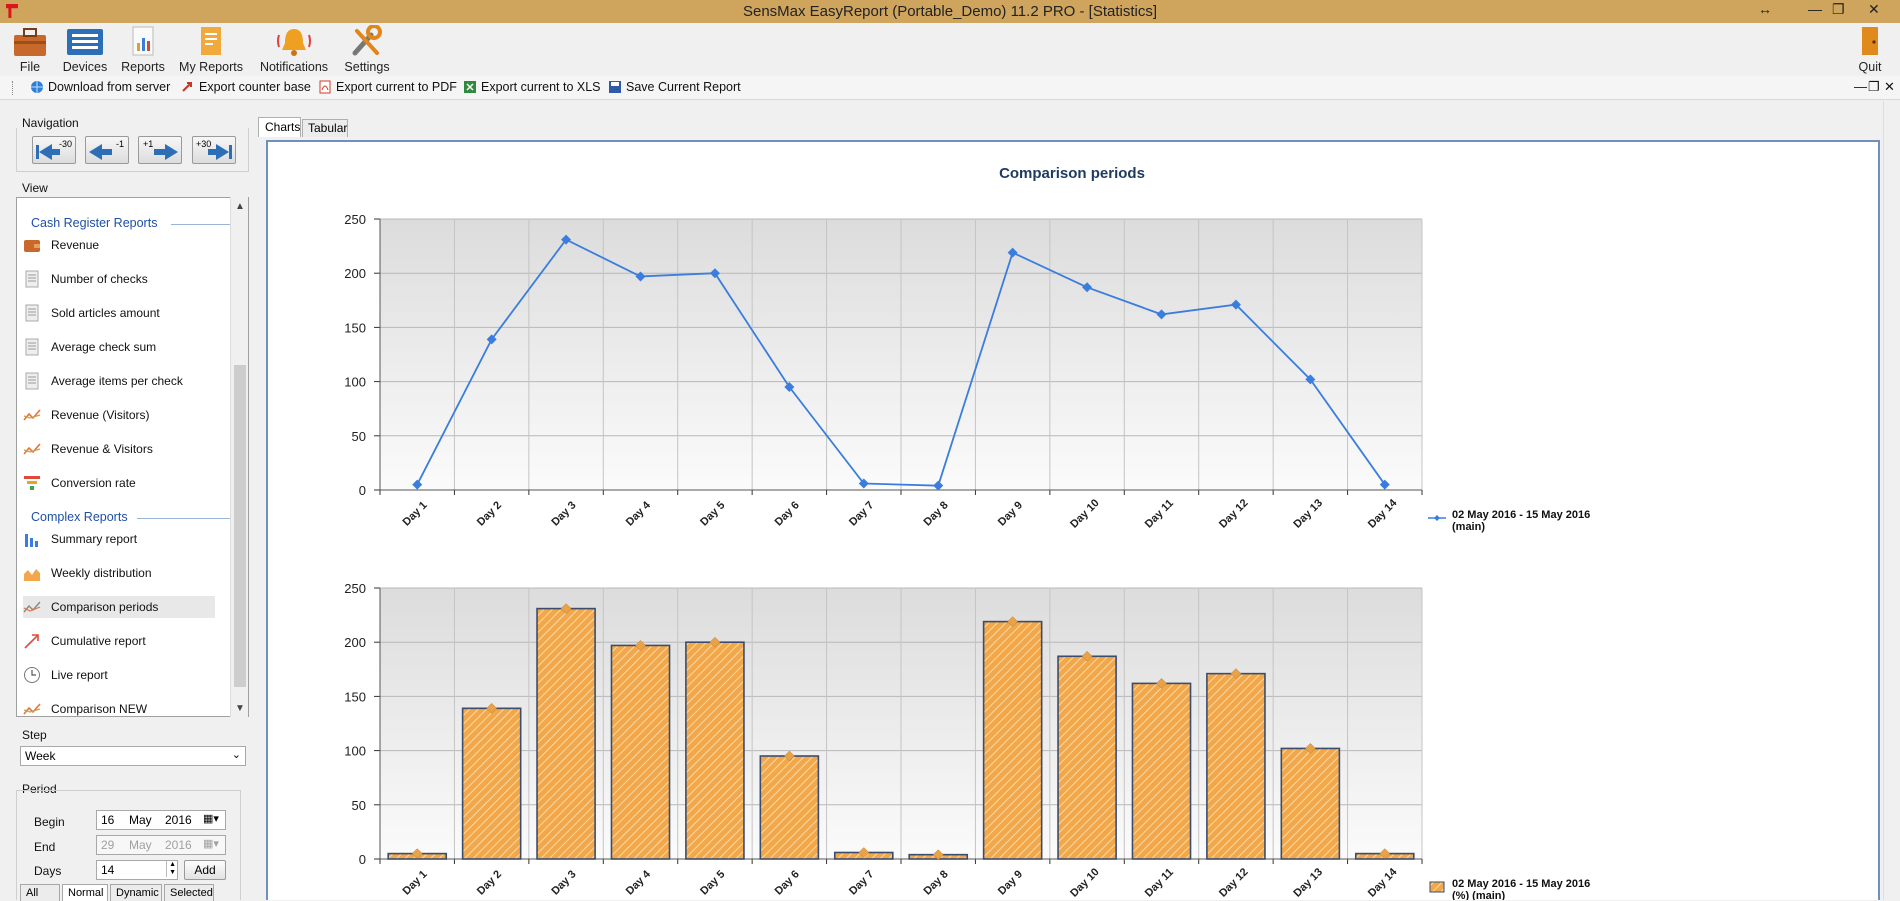 Image resolution: width=1900 pixels, height=901 pixels. I want to click on stepper-arrows-icon: ▲ ▼, so click(171, 869).